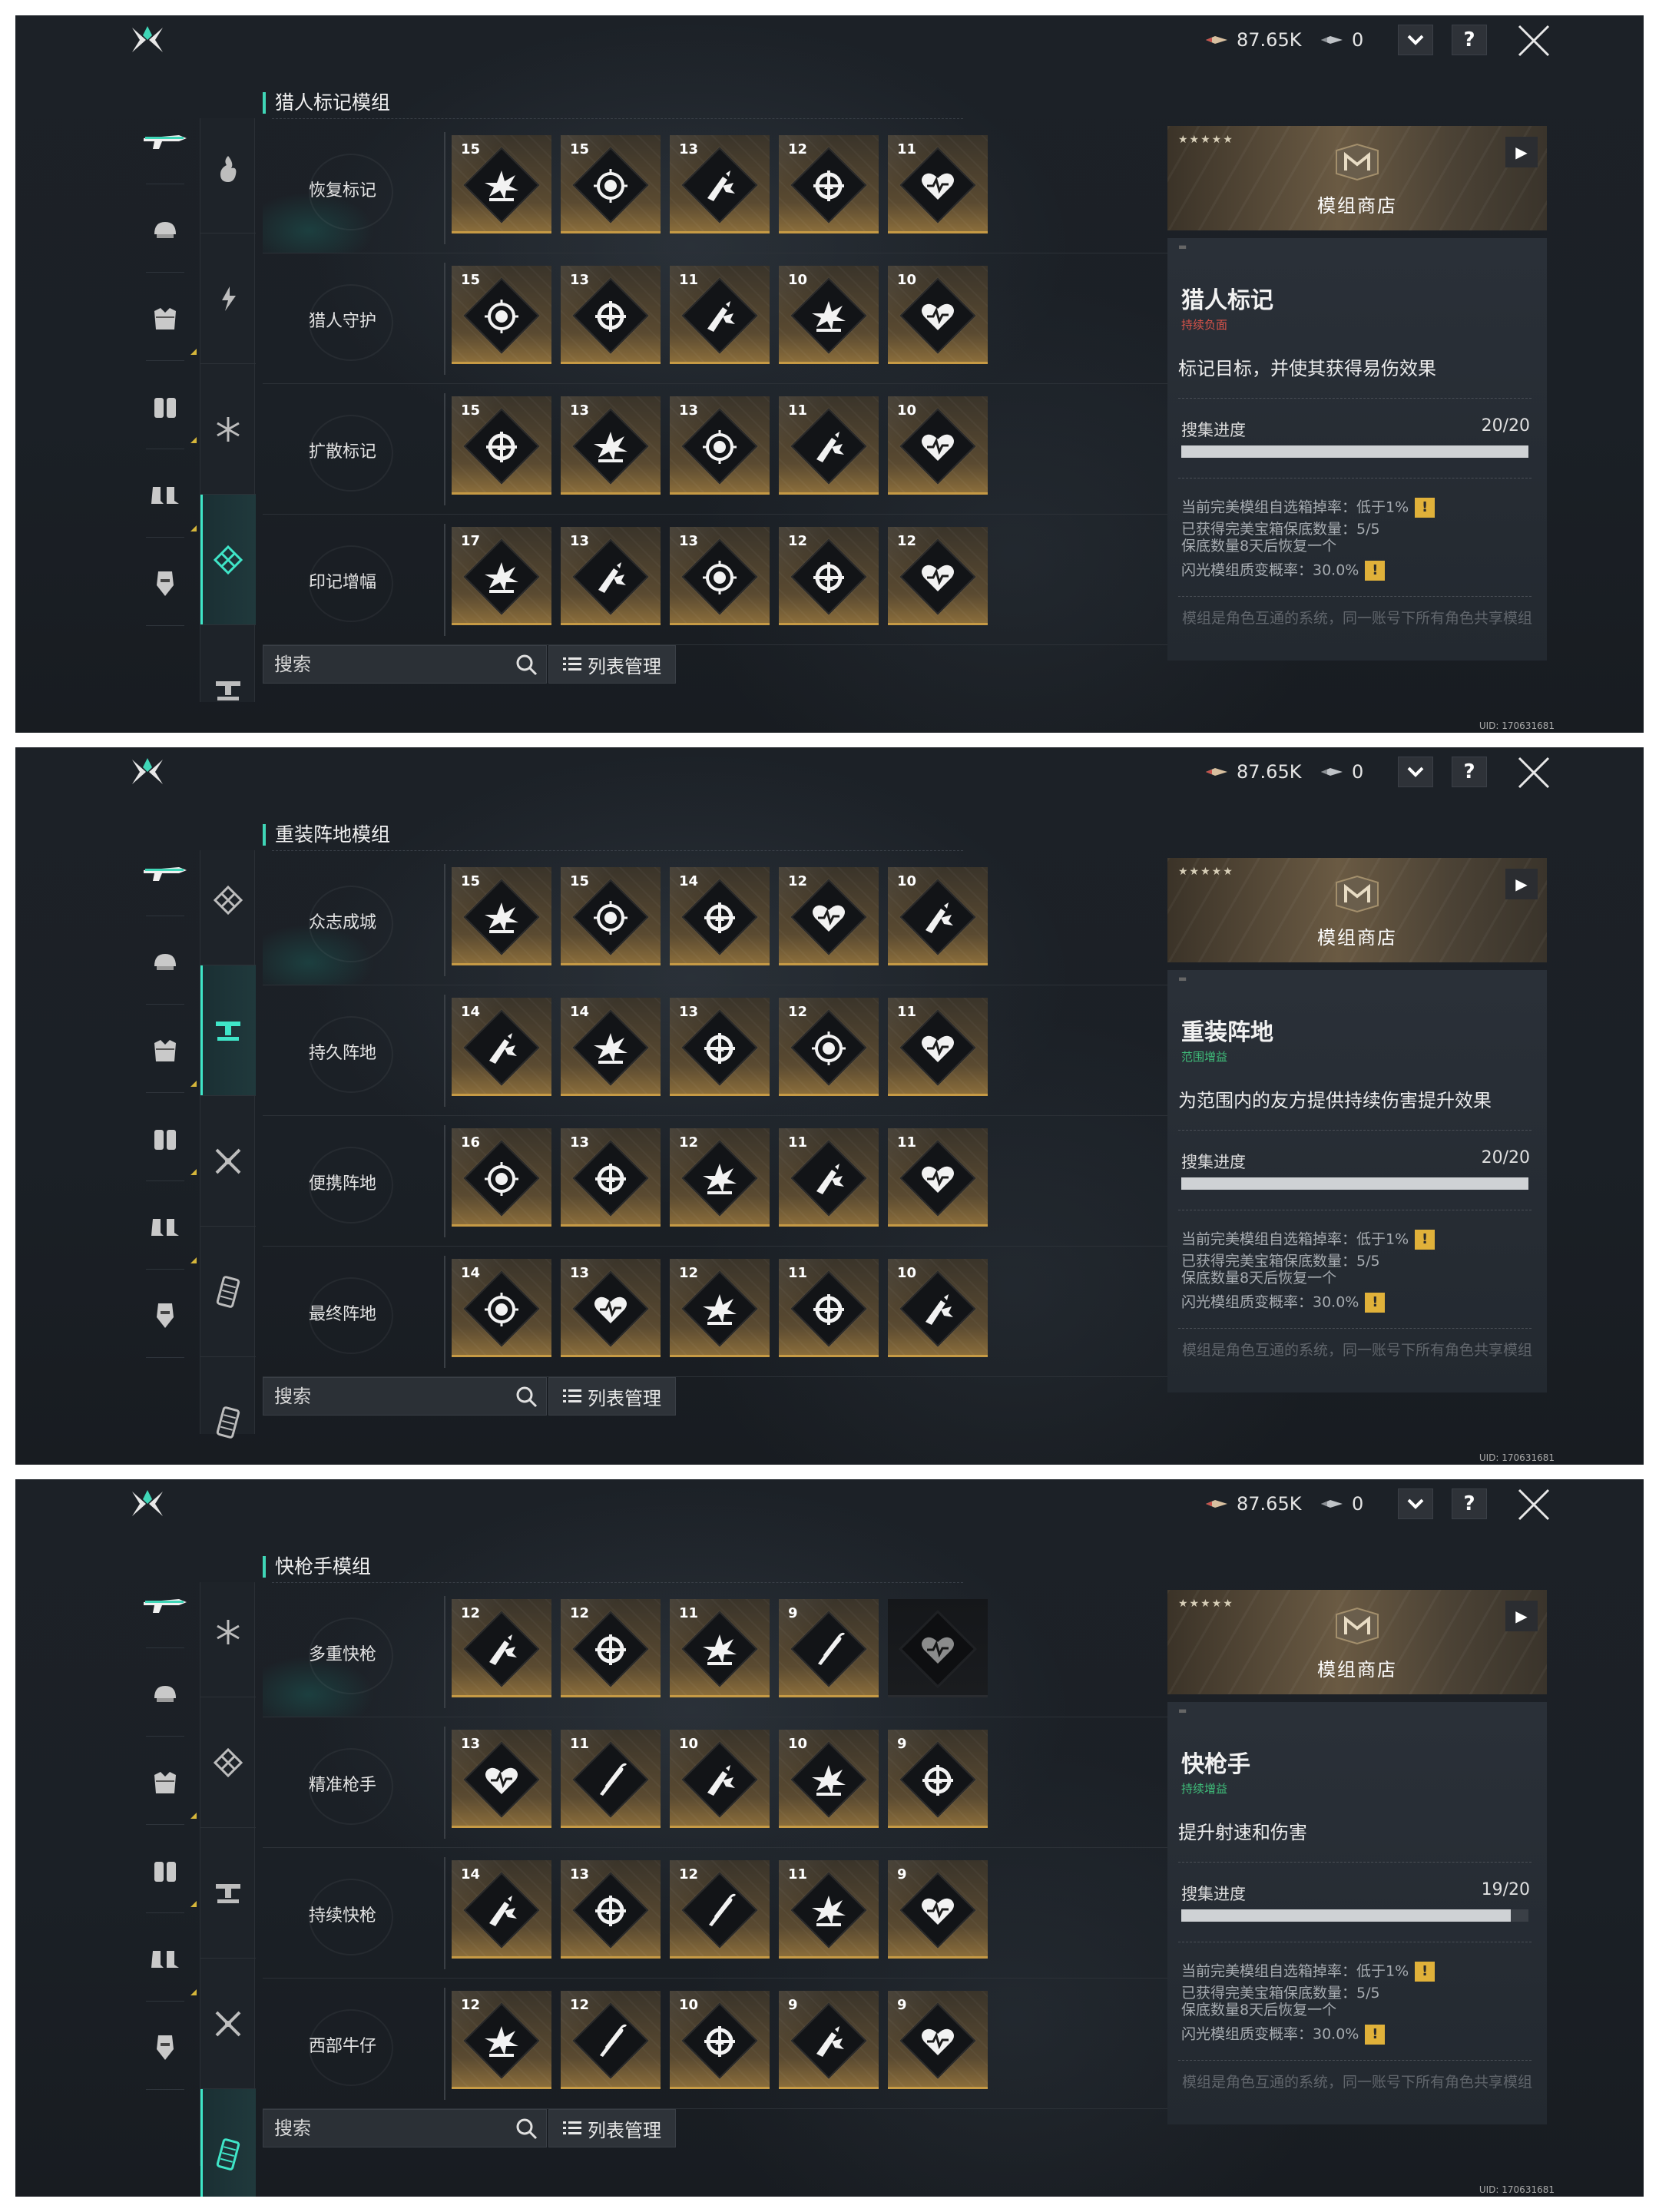 This screenshot has width=1659, height=2212. Describe the element at coordinates (938, 1648) in the screenshot. I see `module-card` at that location.